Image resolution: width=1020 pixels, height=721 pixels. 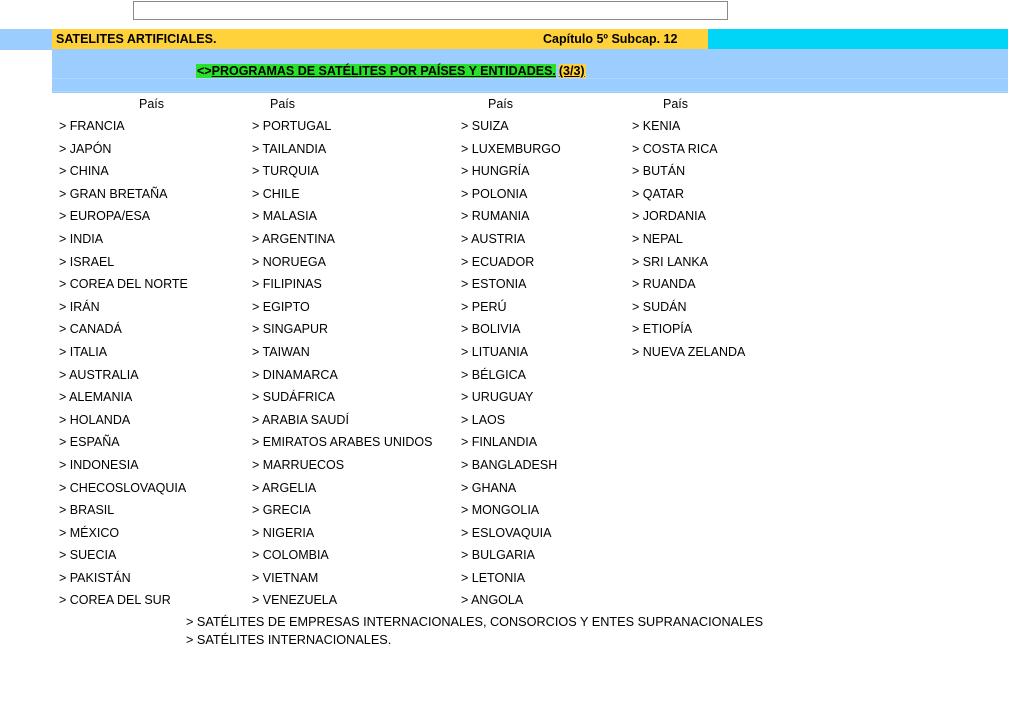 I want to click on country-item: > EGIPTO, so click(x=342, y=307).